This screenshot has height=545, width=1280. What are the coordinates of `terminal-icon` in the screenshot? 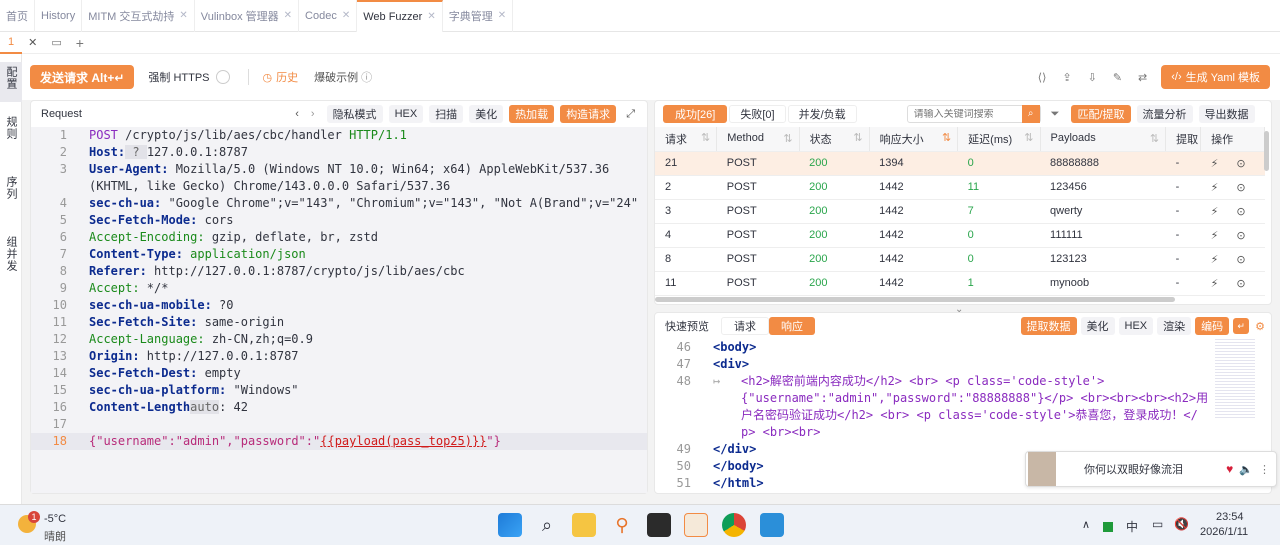 It's located at (659, 525).